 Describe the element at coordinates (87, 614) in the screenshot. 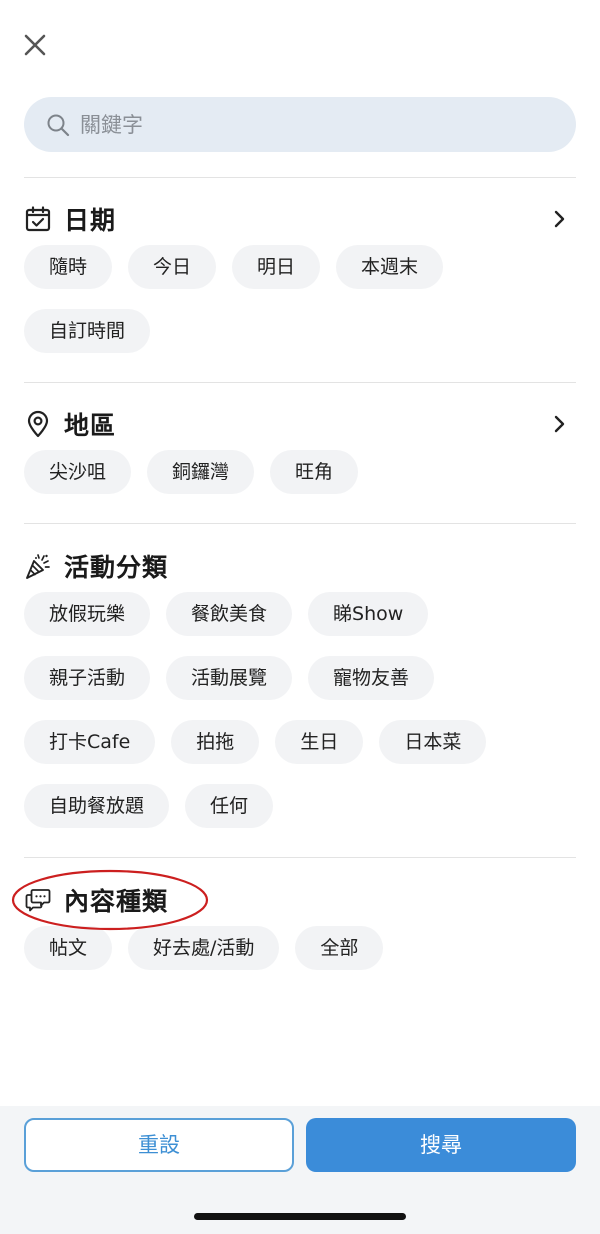

I see `category-chip: 放假玩樂` at that location.